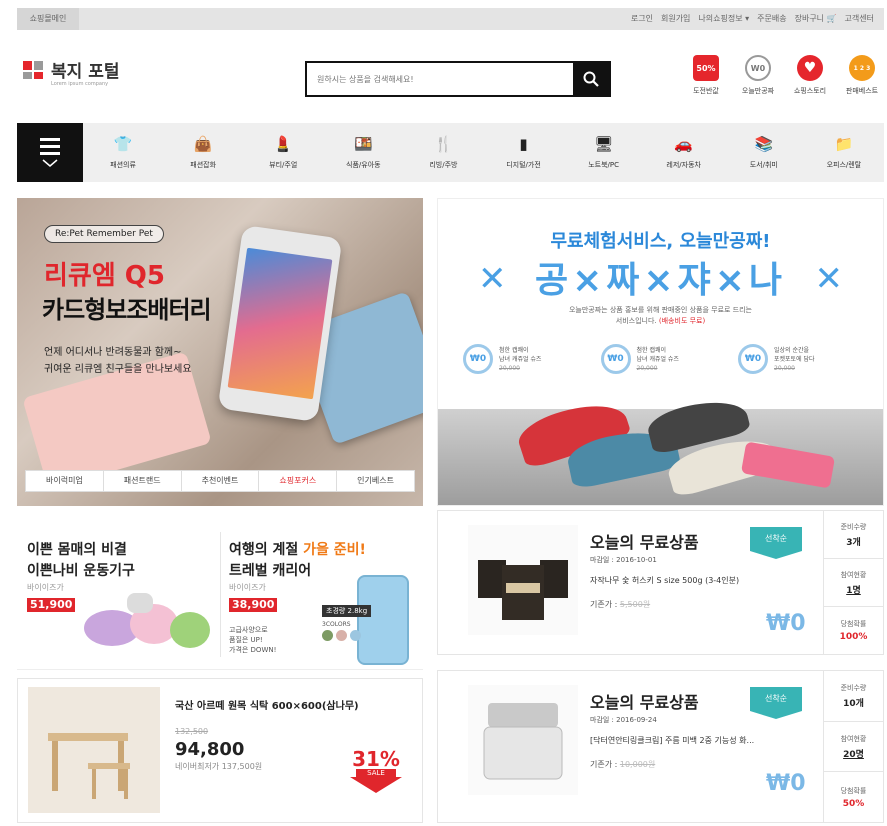 This screenshot has width=887, height=826. What do you see at coordinates (50, 152) in the screenshot?
I see `menu-button` at bounding box center [50, 152].